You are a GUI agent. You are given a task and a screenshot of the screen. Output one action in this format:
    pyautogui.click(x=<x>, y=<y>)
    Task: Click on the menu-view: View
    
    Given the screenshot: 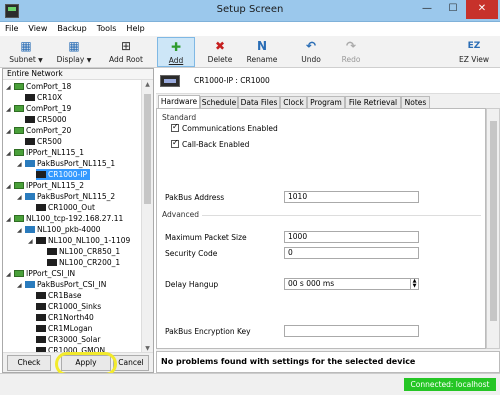 What is the action you would take?
    pyautogui.click(x=37, y=29)
    